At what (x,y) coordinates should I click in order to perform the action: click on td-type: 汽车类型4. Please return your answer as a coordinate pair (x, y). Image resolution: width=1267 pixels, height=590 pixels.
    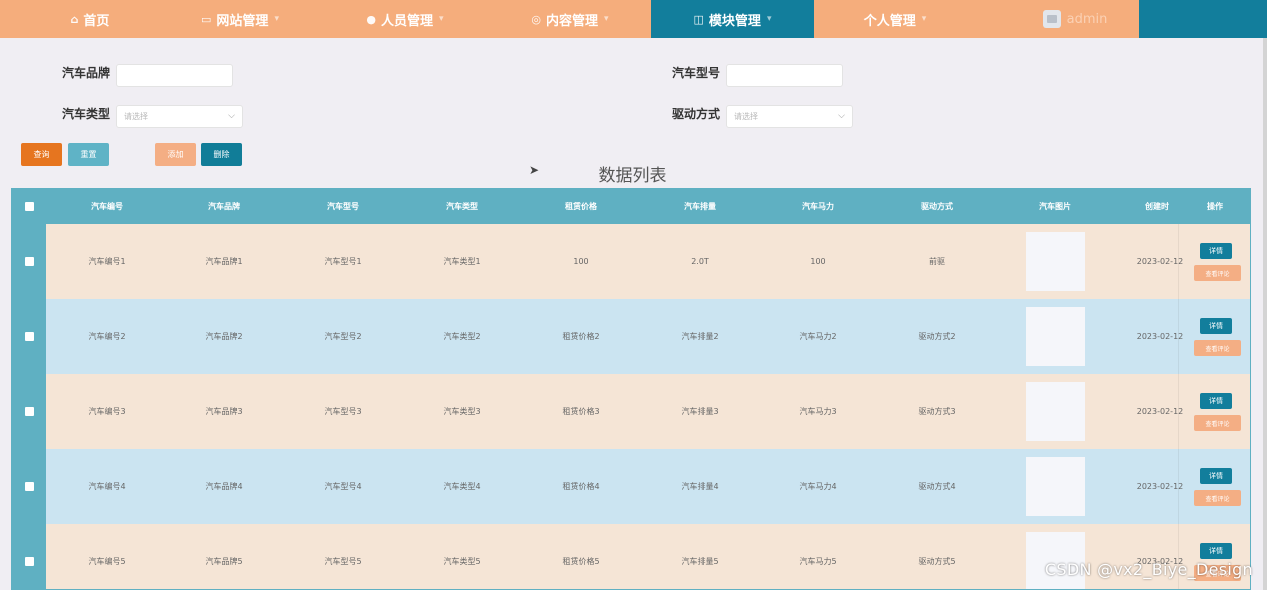
    Looking at the image, I should click on (462, 486).